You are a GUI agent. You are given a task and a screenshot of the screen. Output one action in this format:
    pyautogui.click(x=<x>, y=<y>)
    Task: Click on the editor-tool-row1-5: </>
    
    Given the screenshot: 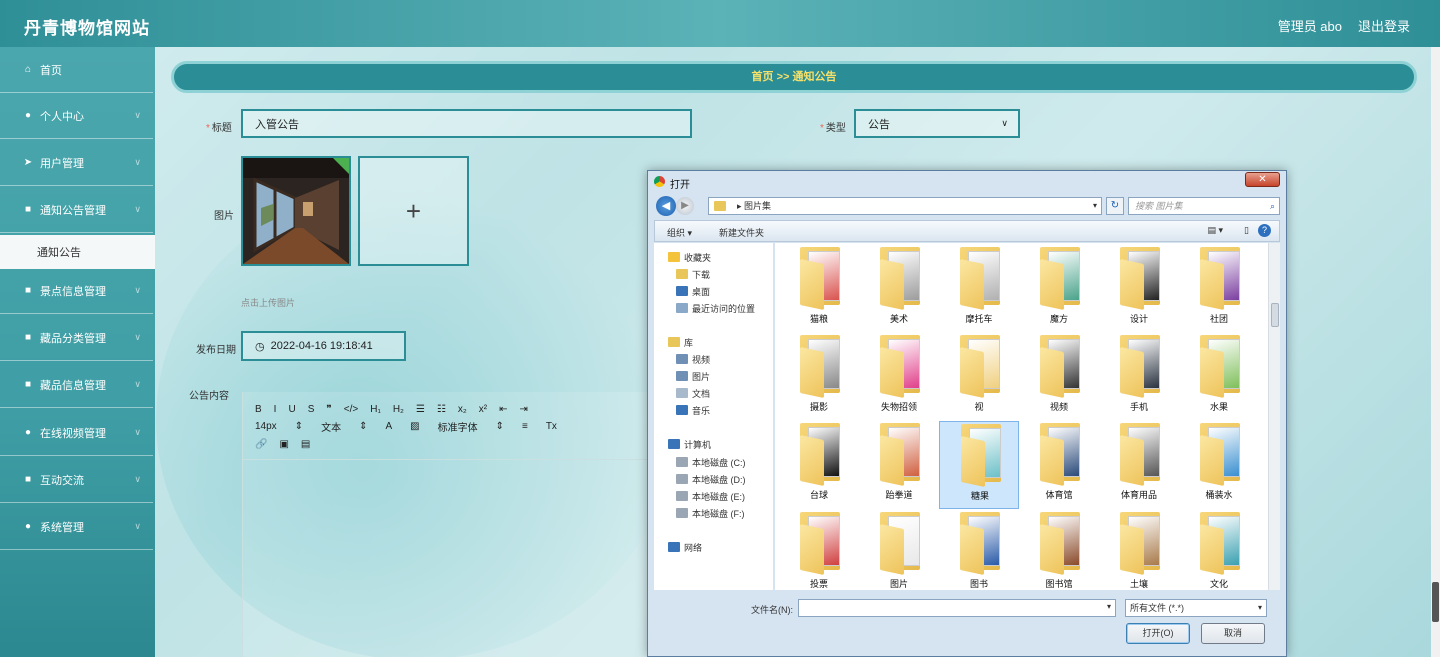 What is the action you would take?
    pyautogui.click(x=351, y=409)
    